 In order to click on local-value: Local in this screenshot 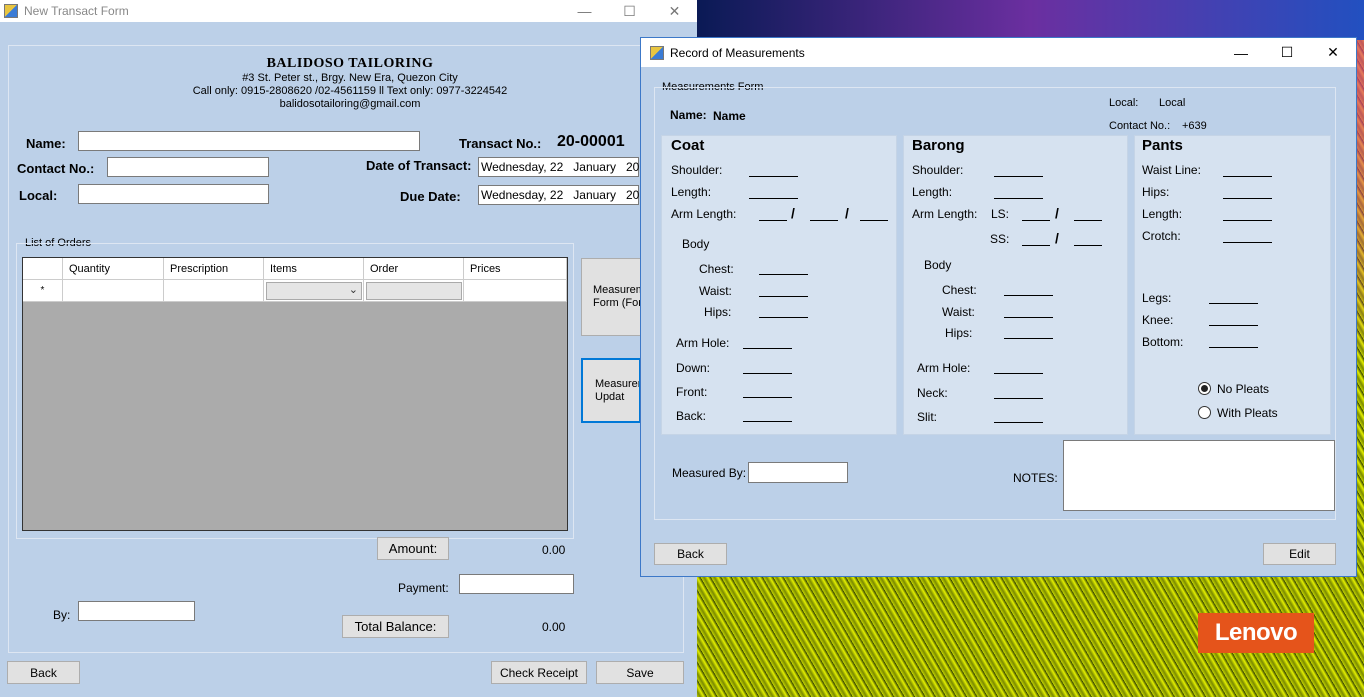, I will do `click(1172, 103)`.